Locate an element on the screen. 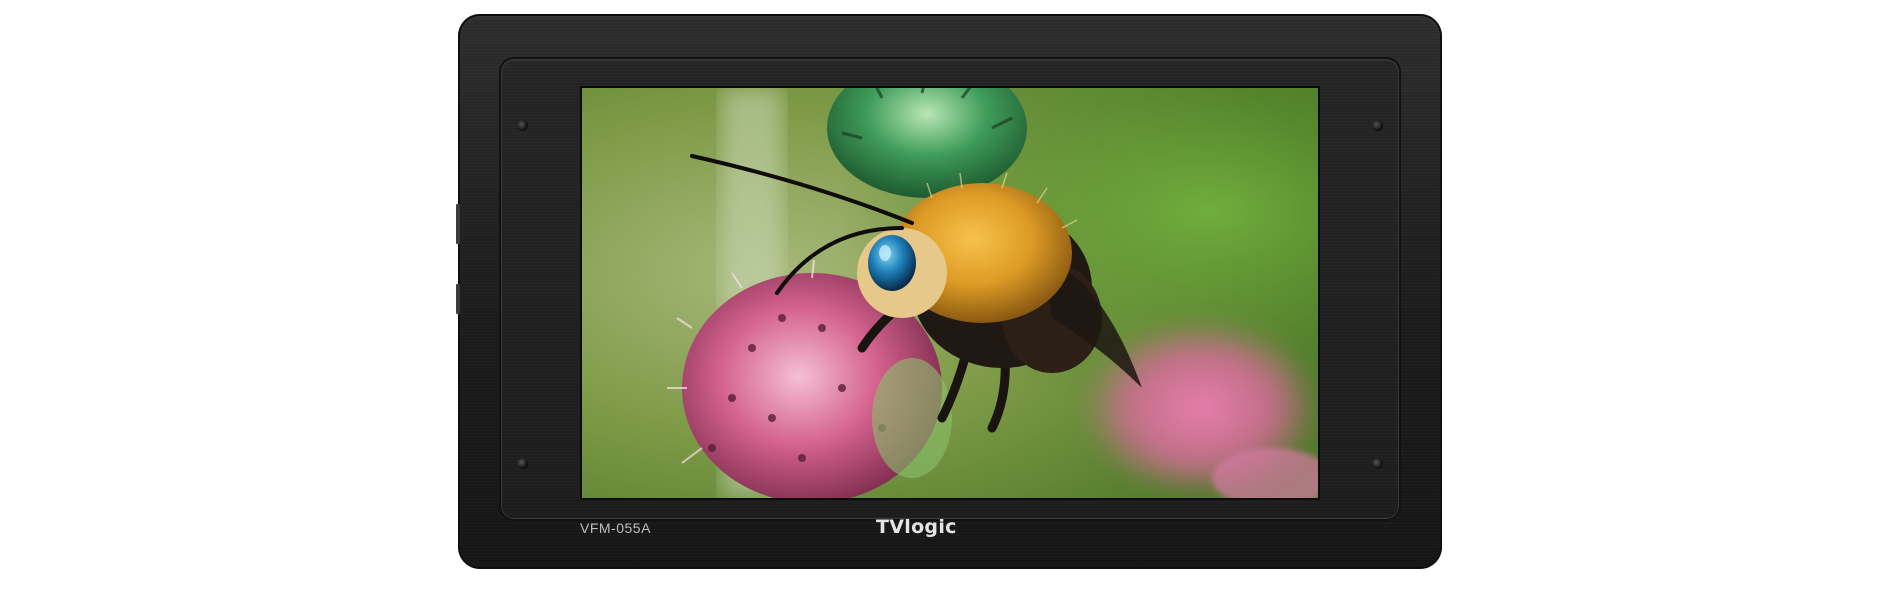 The image size is (1900, 600). brand-logo: TVlogic is located at coordinates (916, 527).